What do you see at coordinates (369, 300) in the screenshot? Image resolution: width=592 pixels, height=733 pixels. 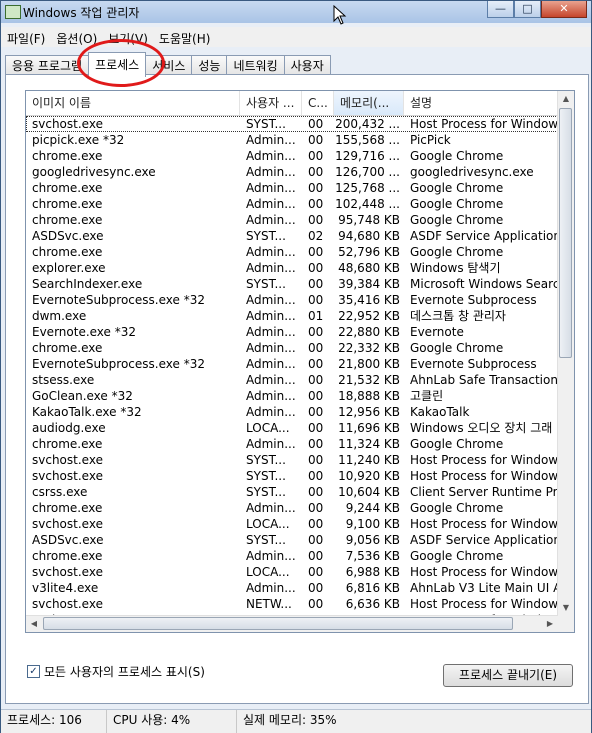 I see `process-memory: 35,416 KB` at bounding box center [369, 300].